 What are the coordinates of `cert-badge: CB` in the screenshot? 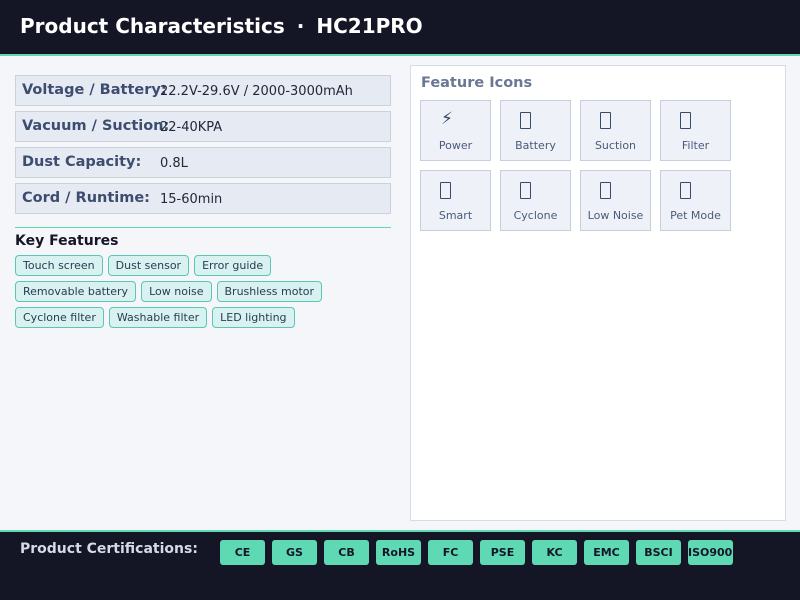 It's located at (346, 552).